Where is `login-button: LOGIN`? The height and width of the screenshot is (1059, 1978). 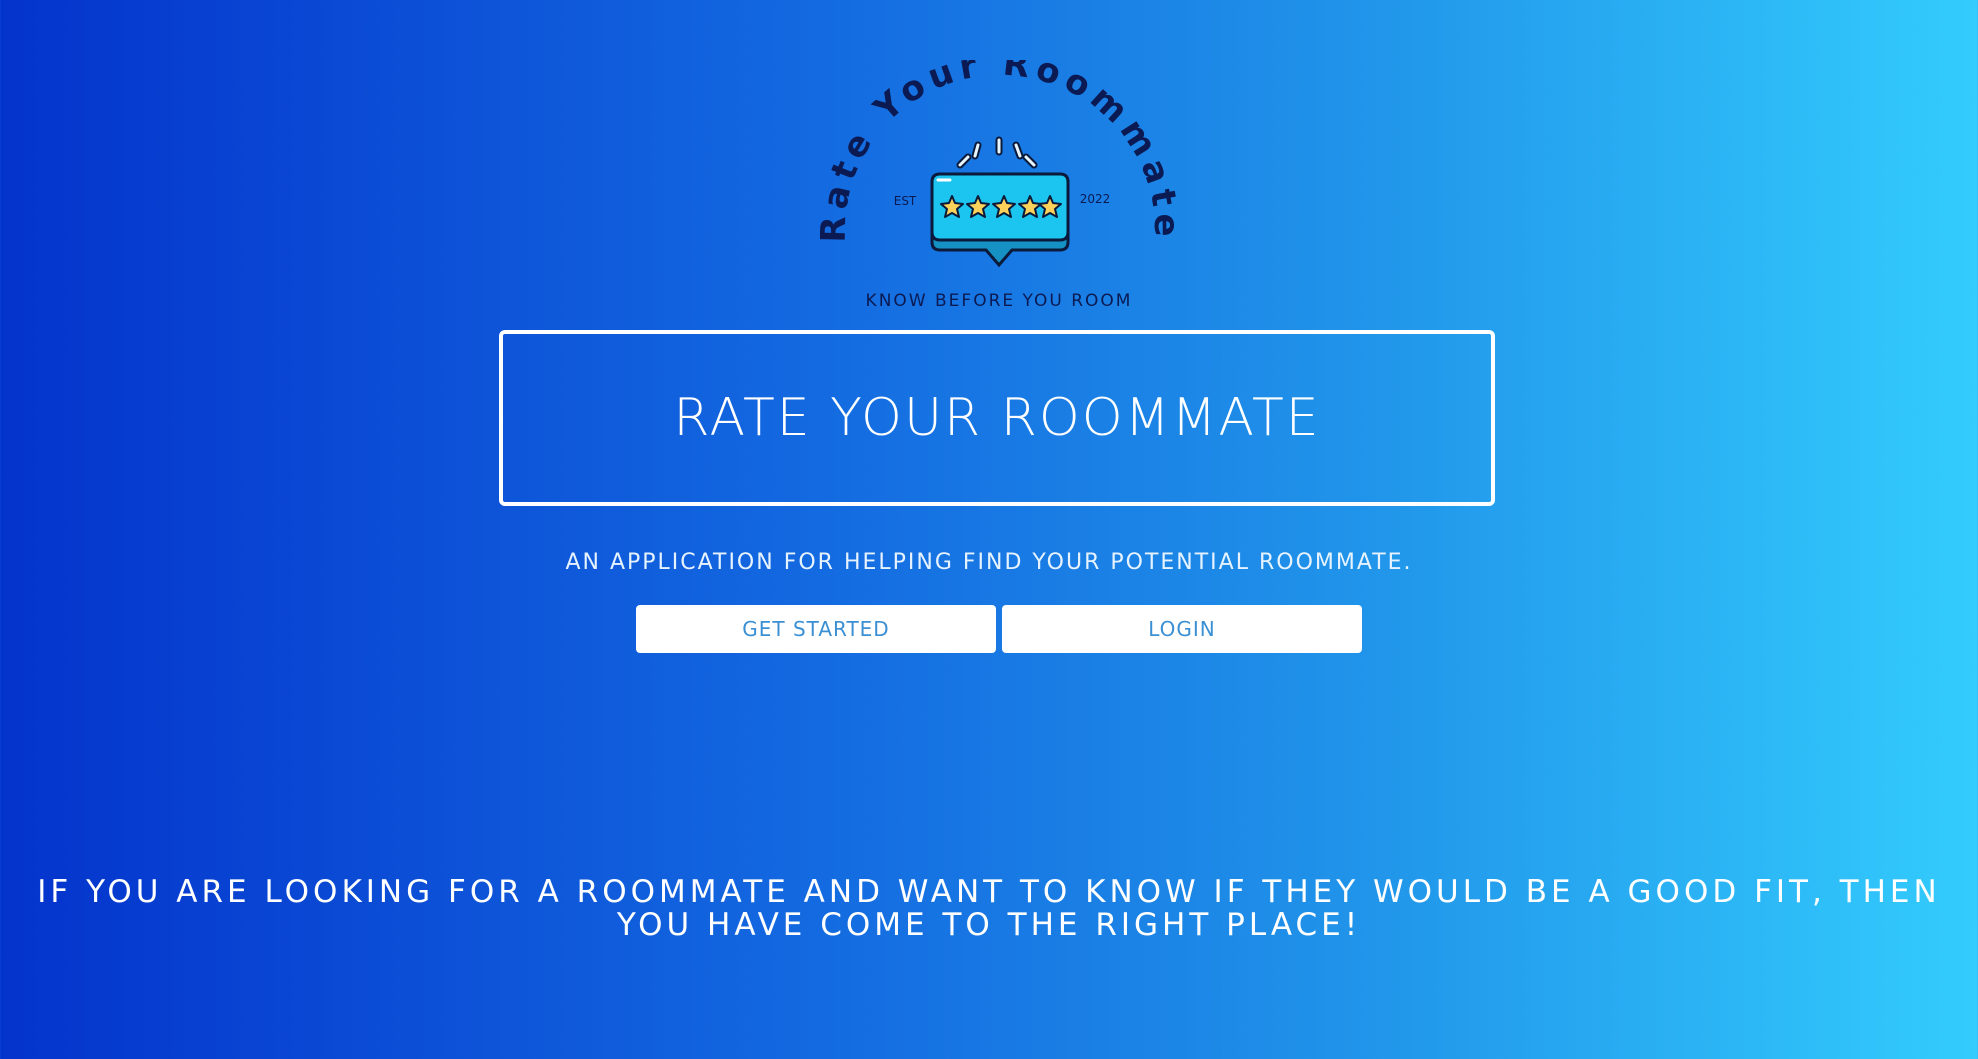 login-button: LOGIN is located at coordinates (1182, 629).